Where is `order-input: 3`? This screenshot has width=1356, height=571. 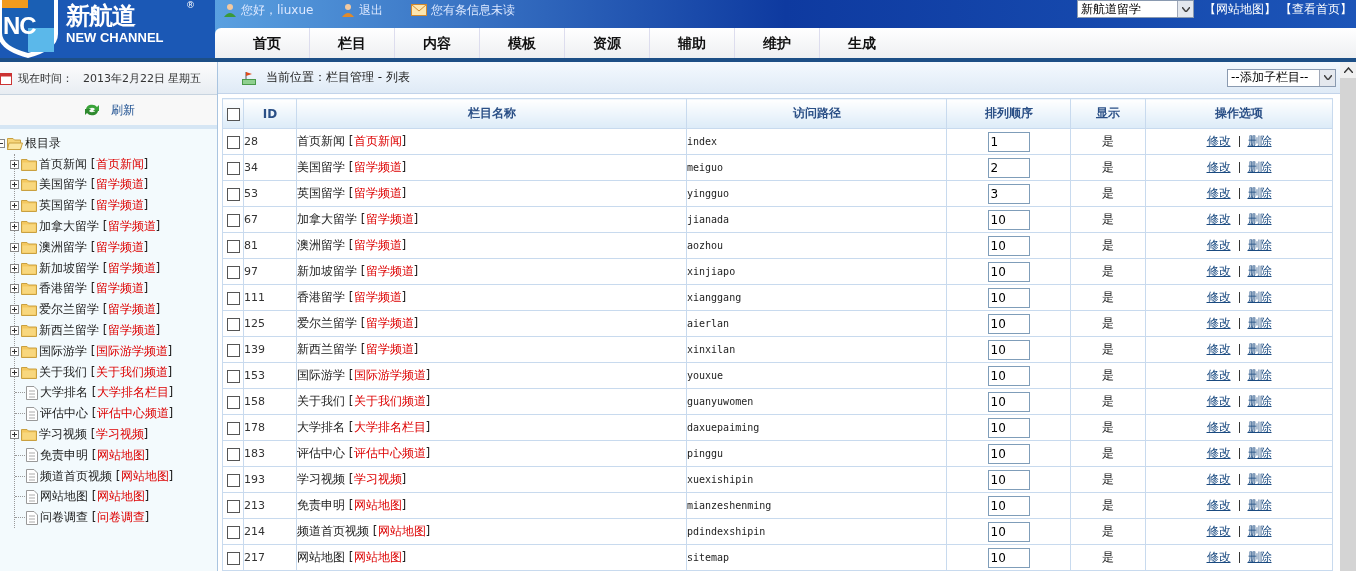
order-input: 3 is located at coordinates (1008, 193).